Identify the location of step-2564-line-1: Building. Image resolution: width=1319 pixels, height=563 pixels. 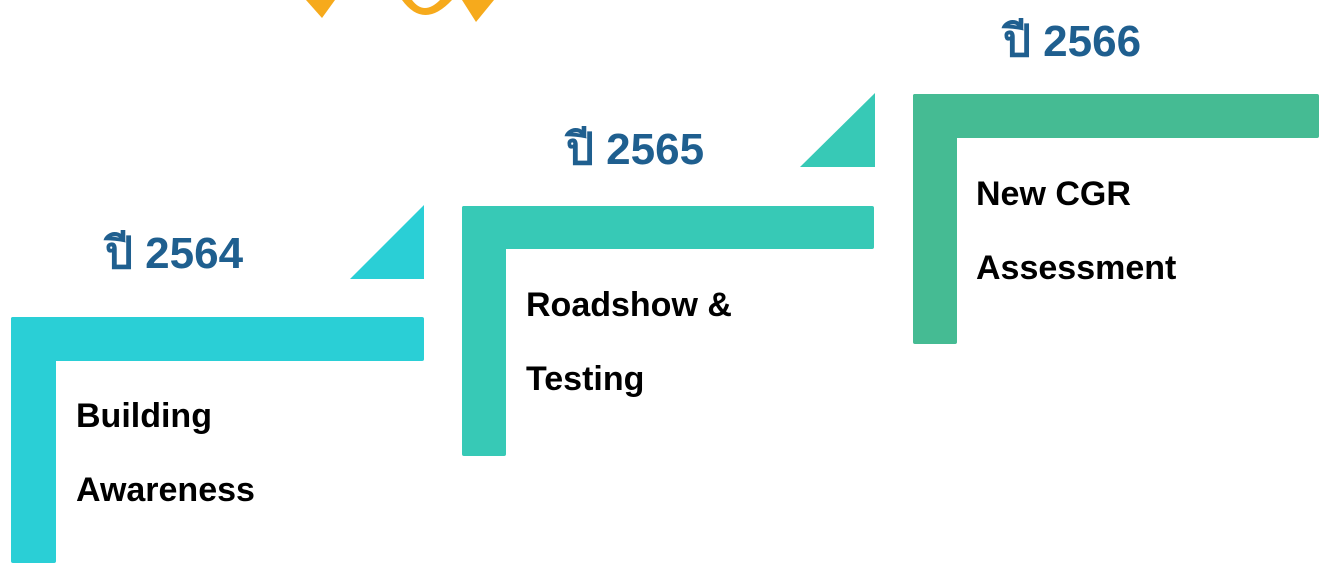
(144, 416).